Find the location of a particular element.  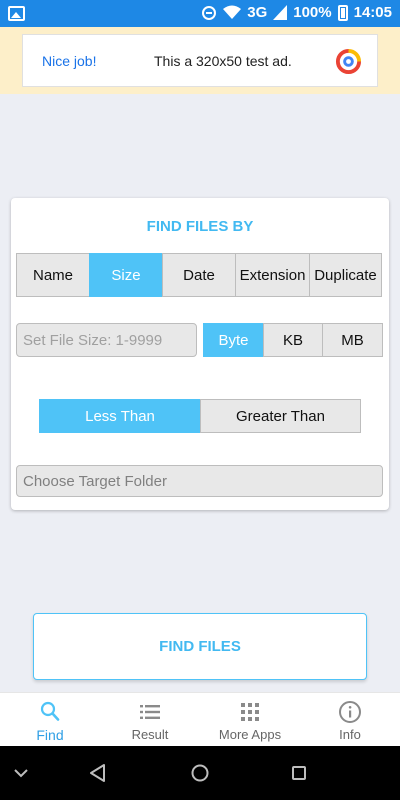

nav-info: Info is located at coordinates (350, 719).